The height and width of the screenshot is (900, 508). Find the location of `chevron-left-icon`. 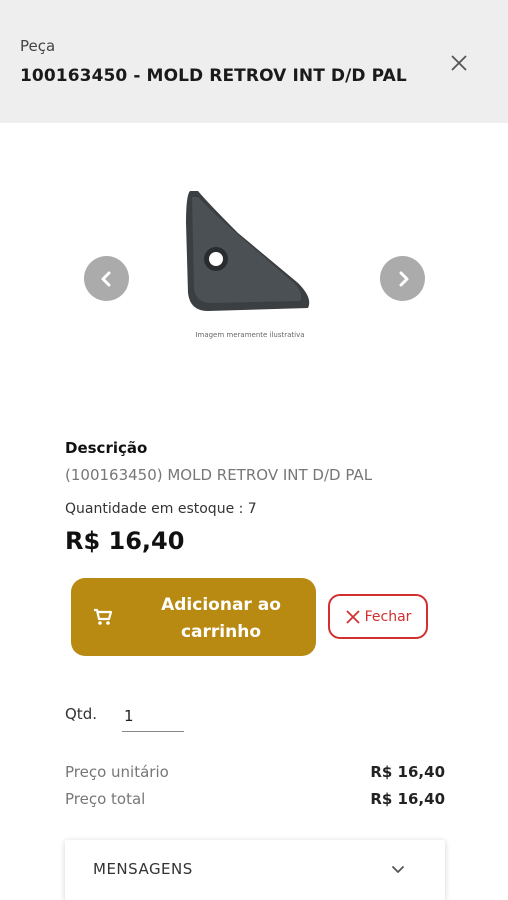

chevron-left-icon is located at coordinates (105, 278).